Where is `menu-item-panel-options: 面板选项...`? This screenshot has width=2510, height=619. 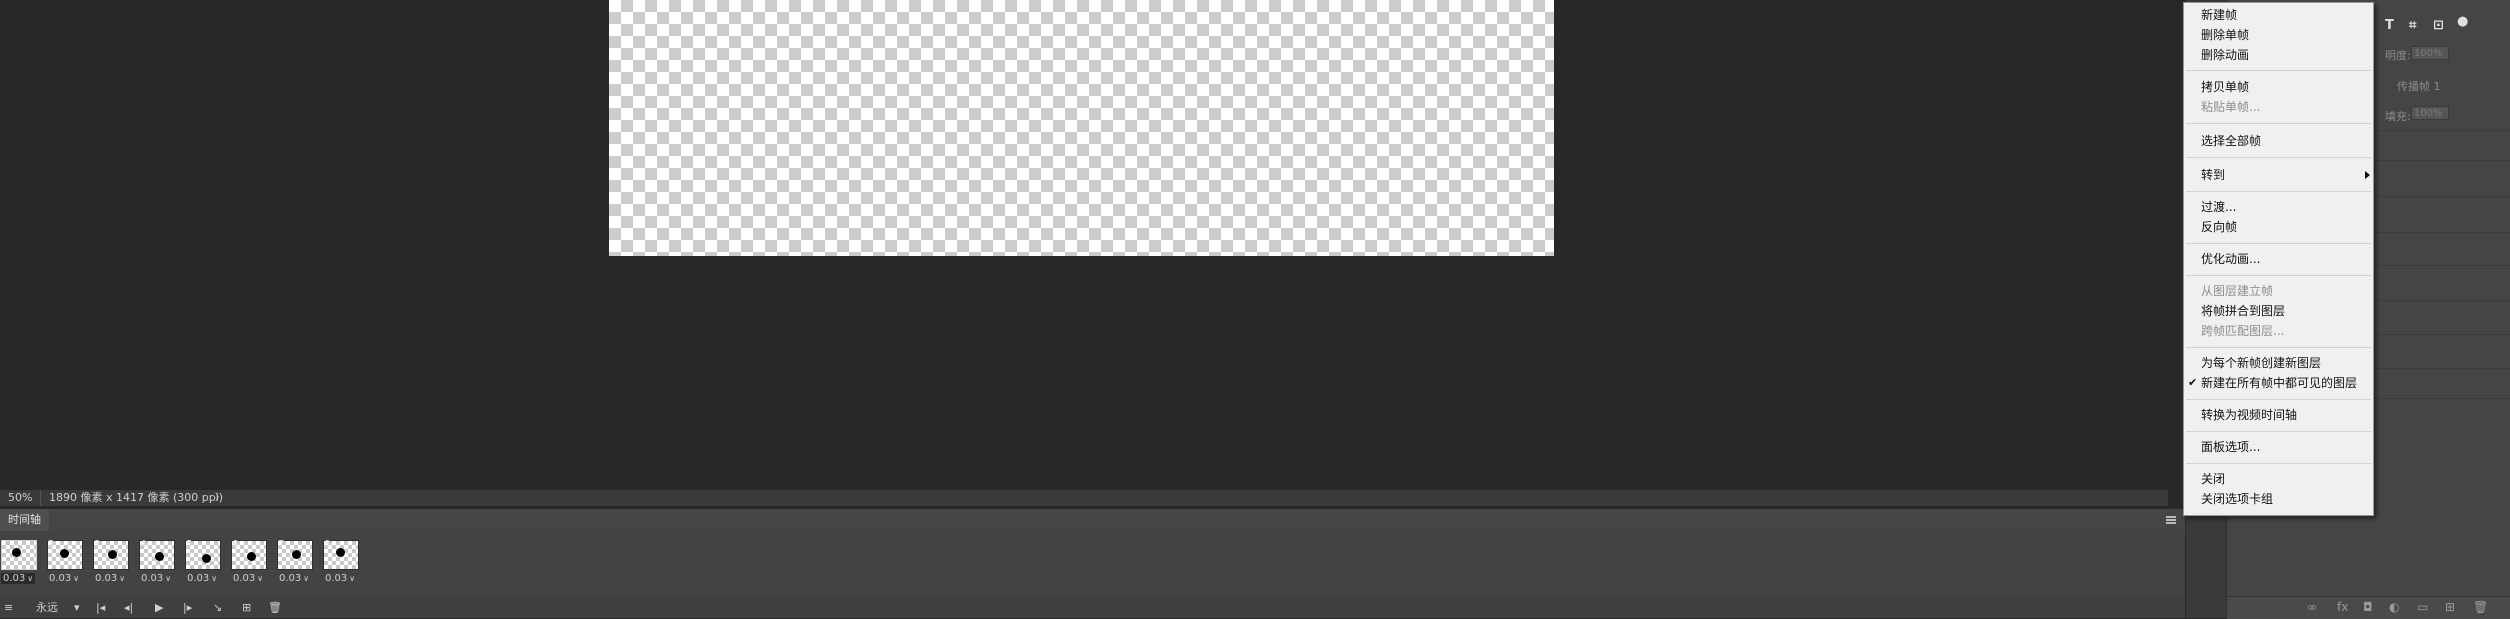 menu-item-panel-options: 面板选项... is located at coordinates (2278, 447).